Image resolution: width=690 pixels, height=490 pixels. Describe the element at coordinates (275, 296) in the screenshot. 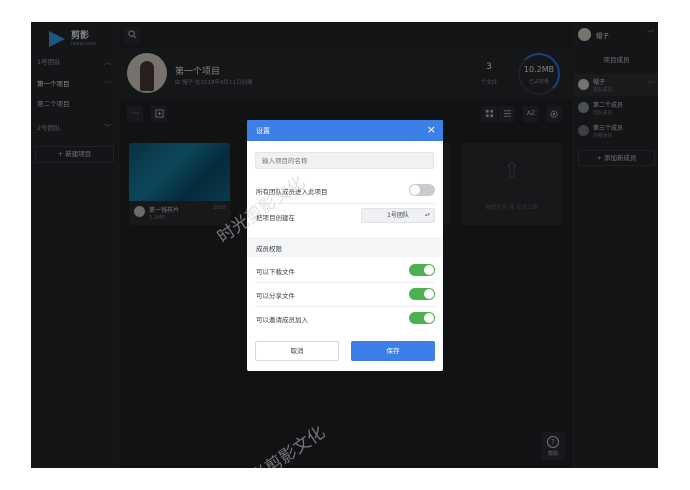

I see `permission-label: 可以分享文件` at that location.